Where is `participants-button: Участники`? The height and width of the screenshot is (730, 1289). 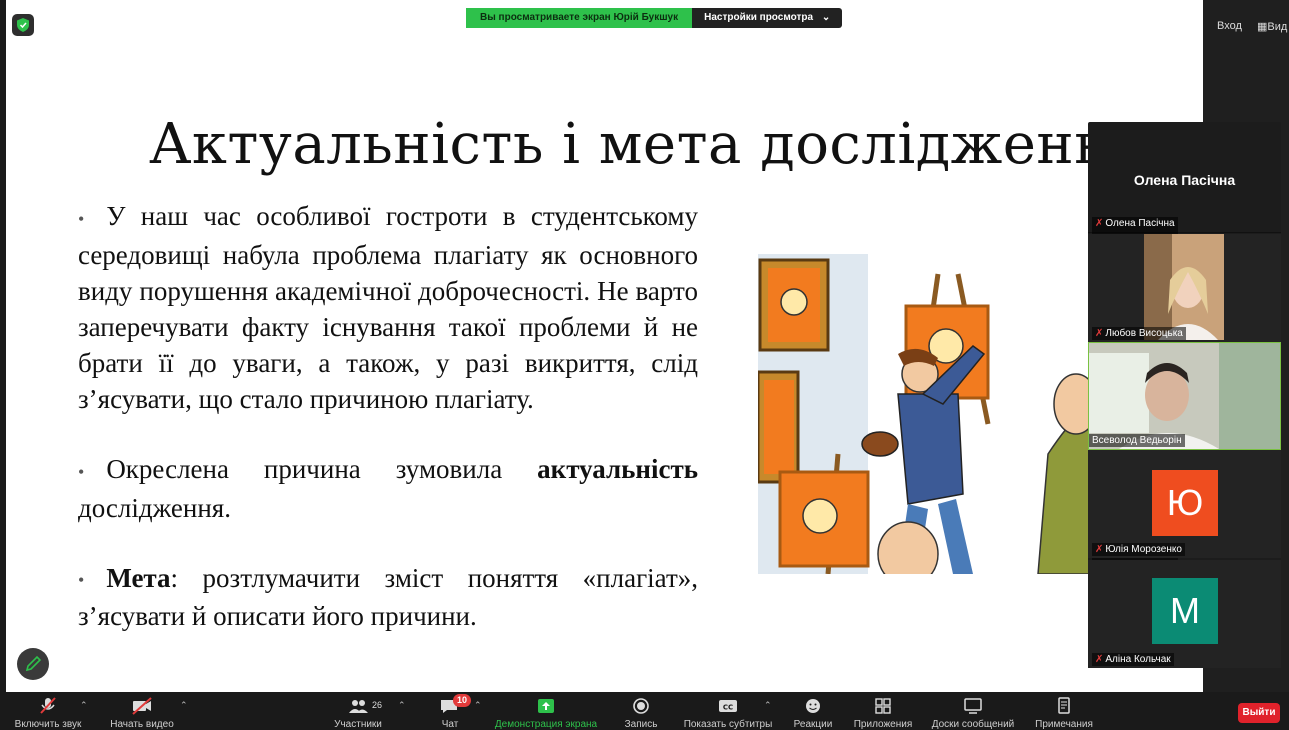 participants-button: Участники is located at coordinates (358, 711).